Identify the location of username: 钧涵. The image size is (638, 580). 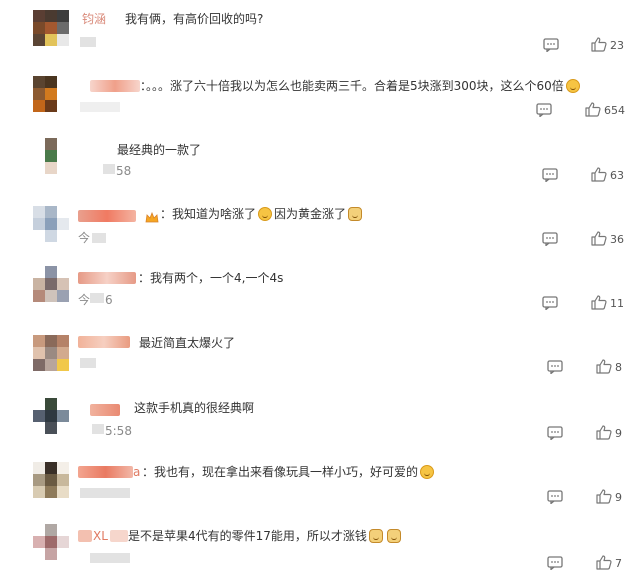
(94, 19).